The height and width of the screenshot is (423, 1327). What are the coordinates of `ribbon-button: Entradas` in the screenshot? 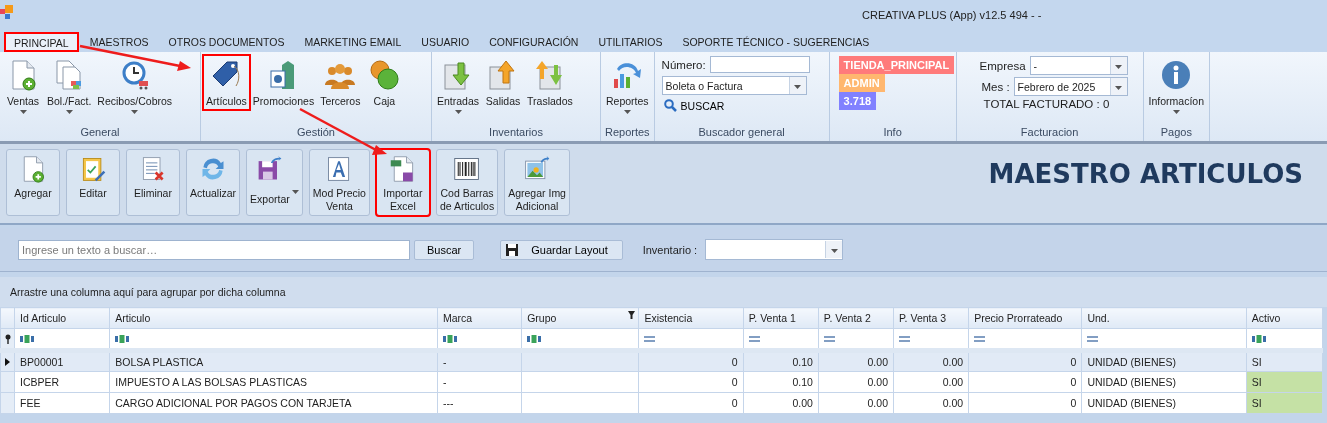 It's located at (458, 86).